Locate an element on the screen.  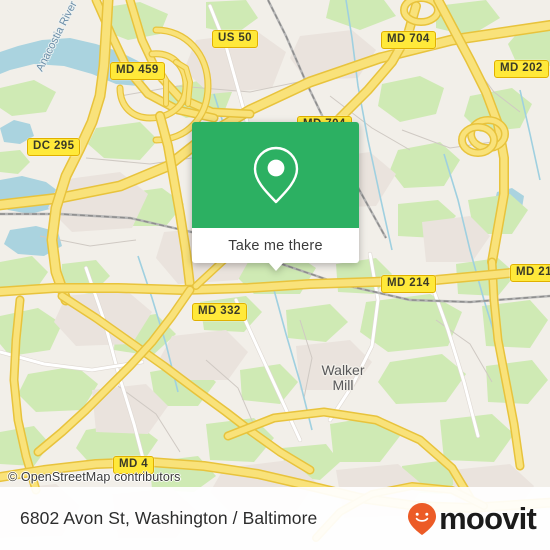
moovit-logo: moovit is located at coordinates (472, 518).